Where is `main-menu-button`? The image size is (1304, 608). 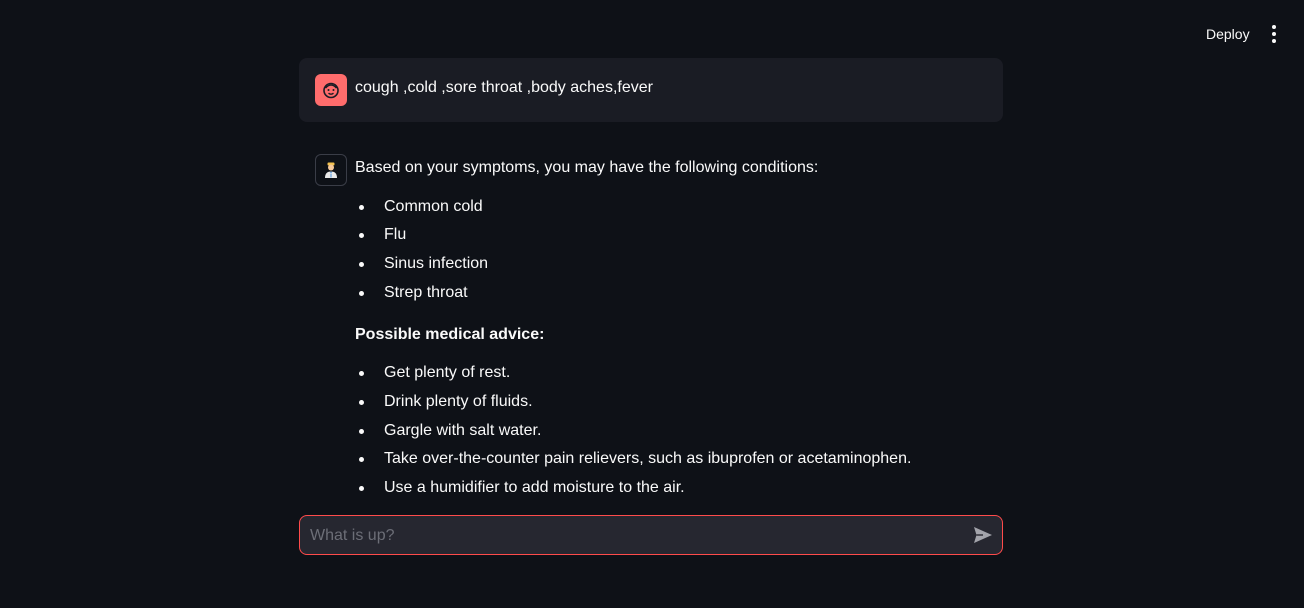
main-menu-button is located at coordinates (1274, 34).